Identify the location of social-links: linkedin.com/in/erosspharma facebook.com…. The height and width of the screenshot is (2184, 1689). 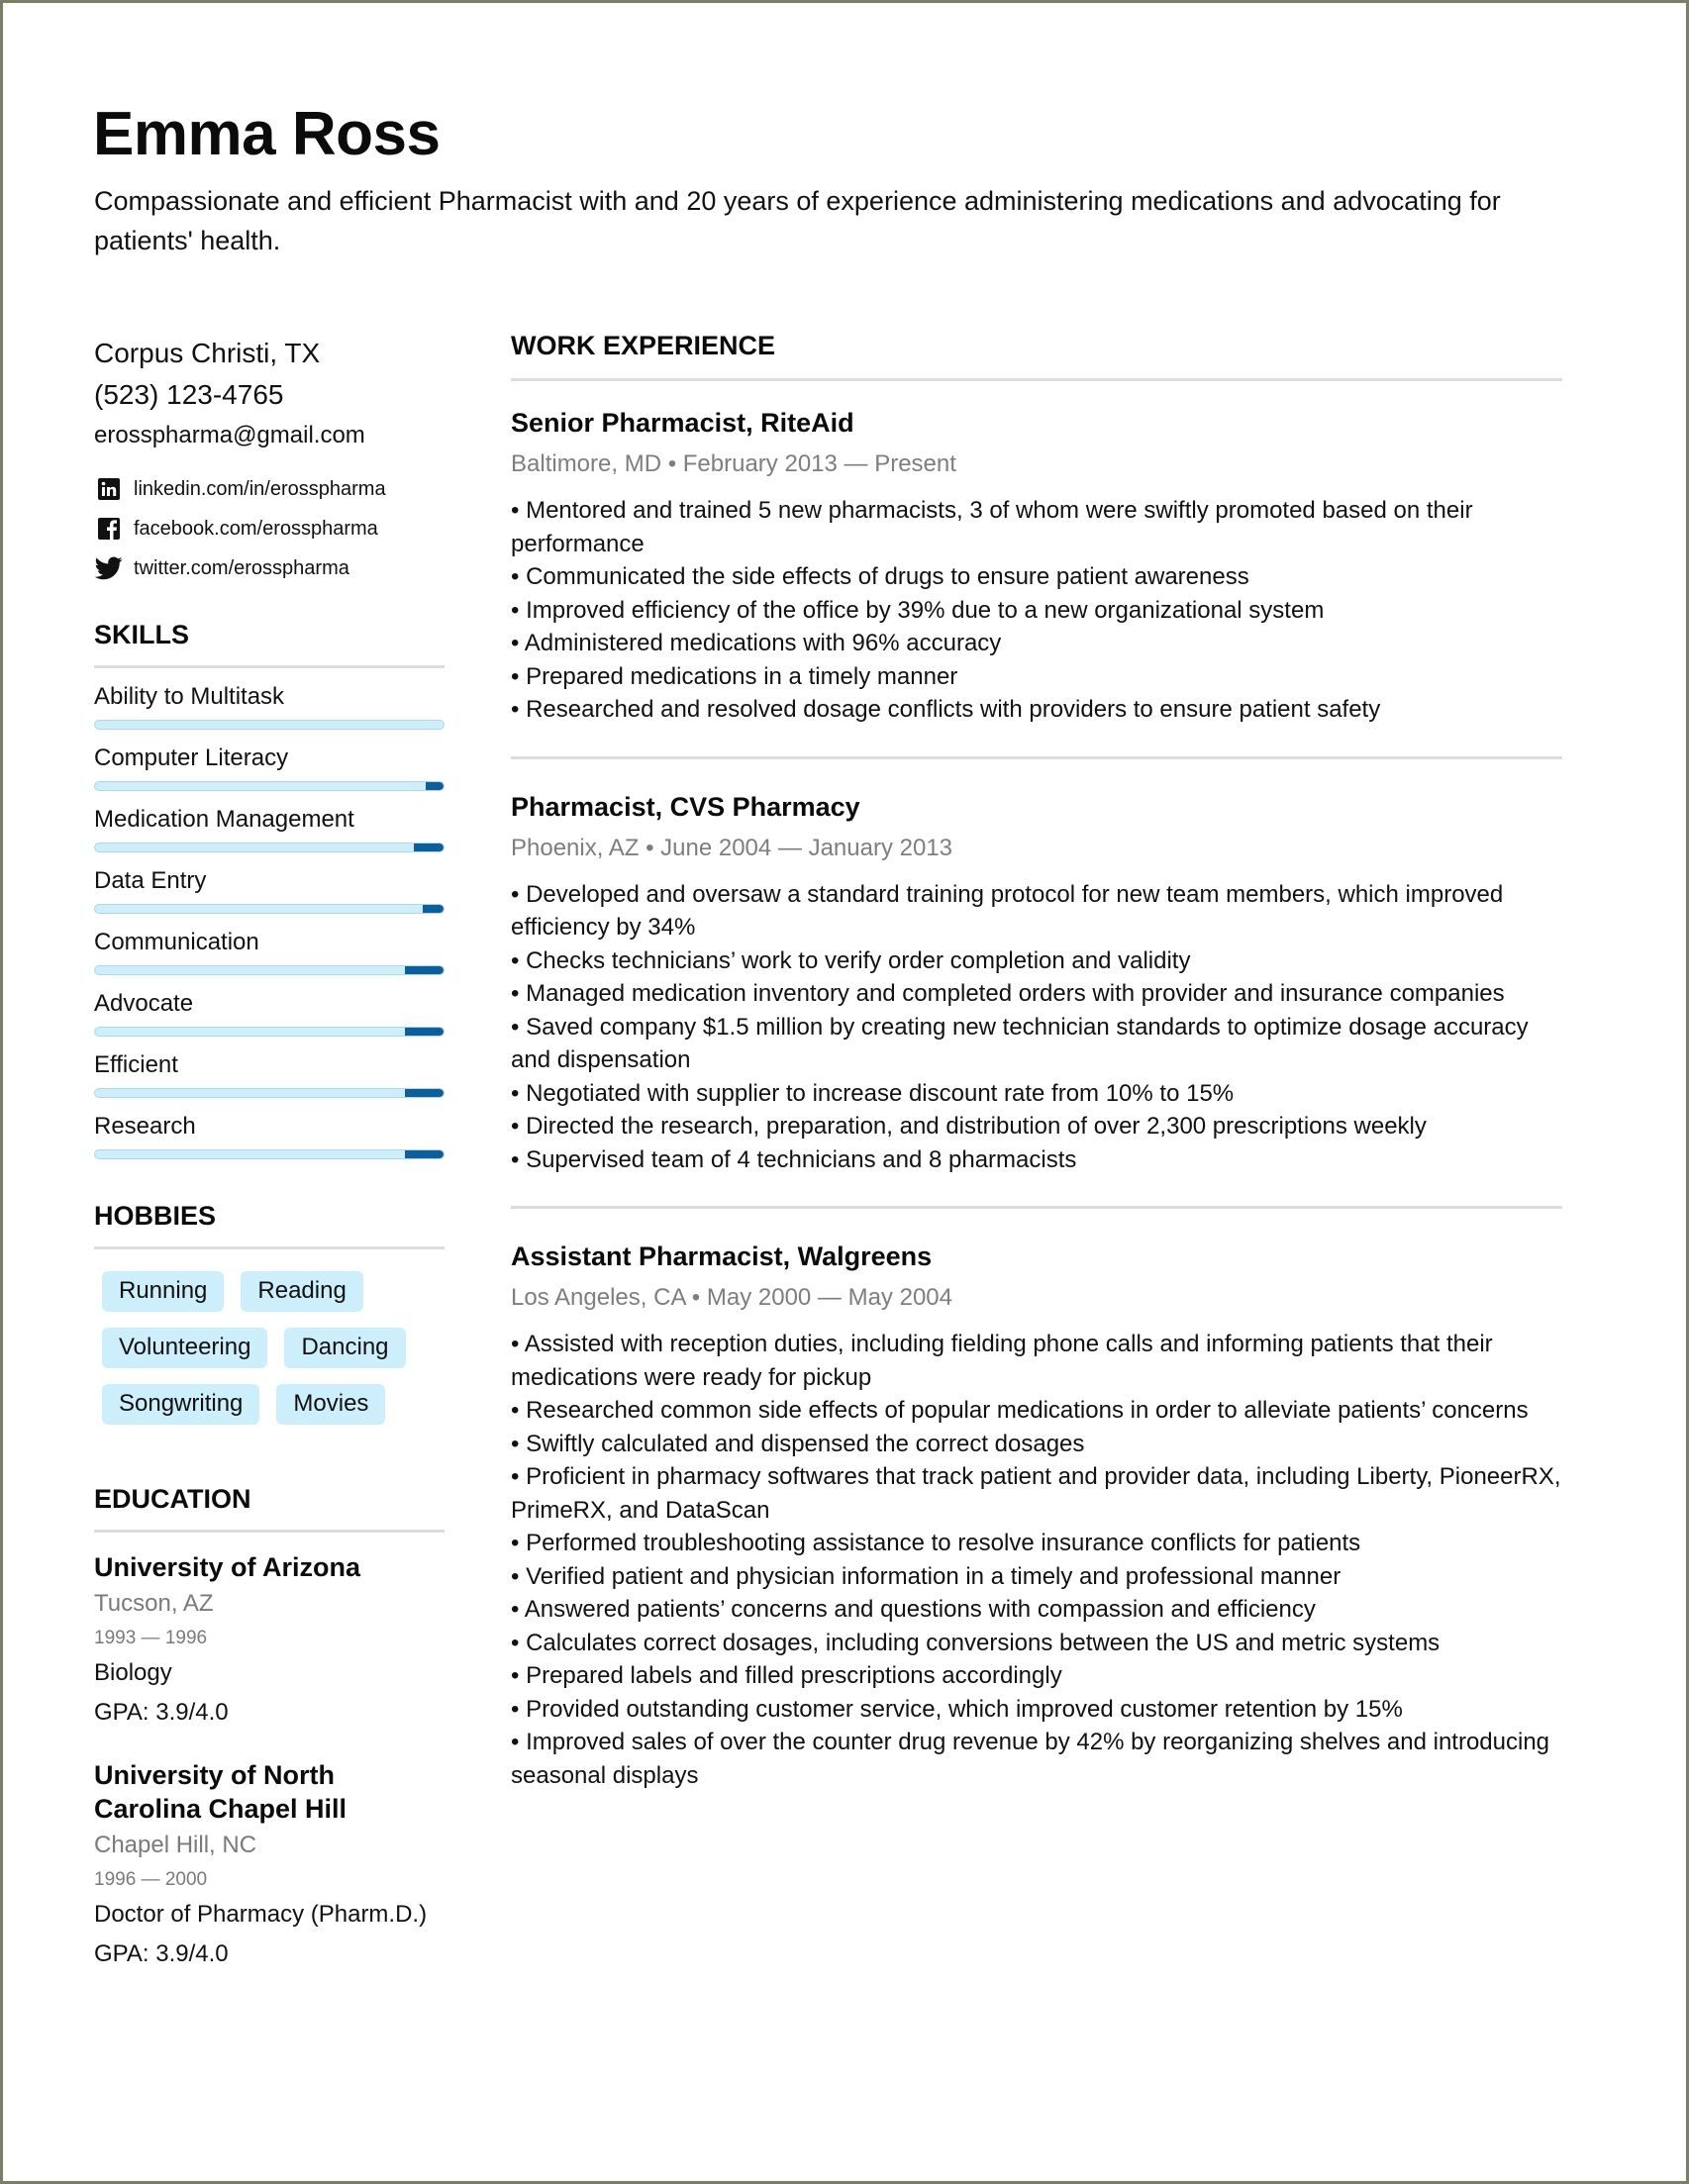
(269, 528).